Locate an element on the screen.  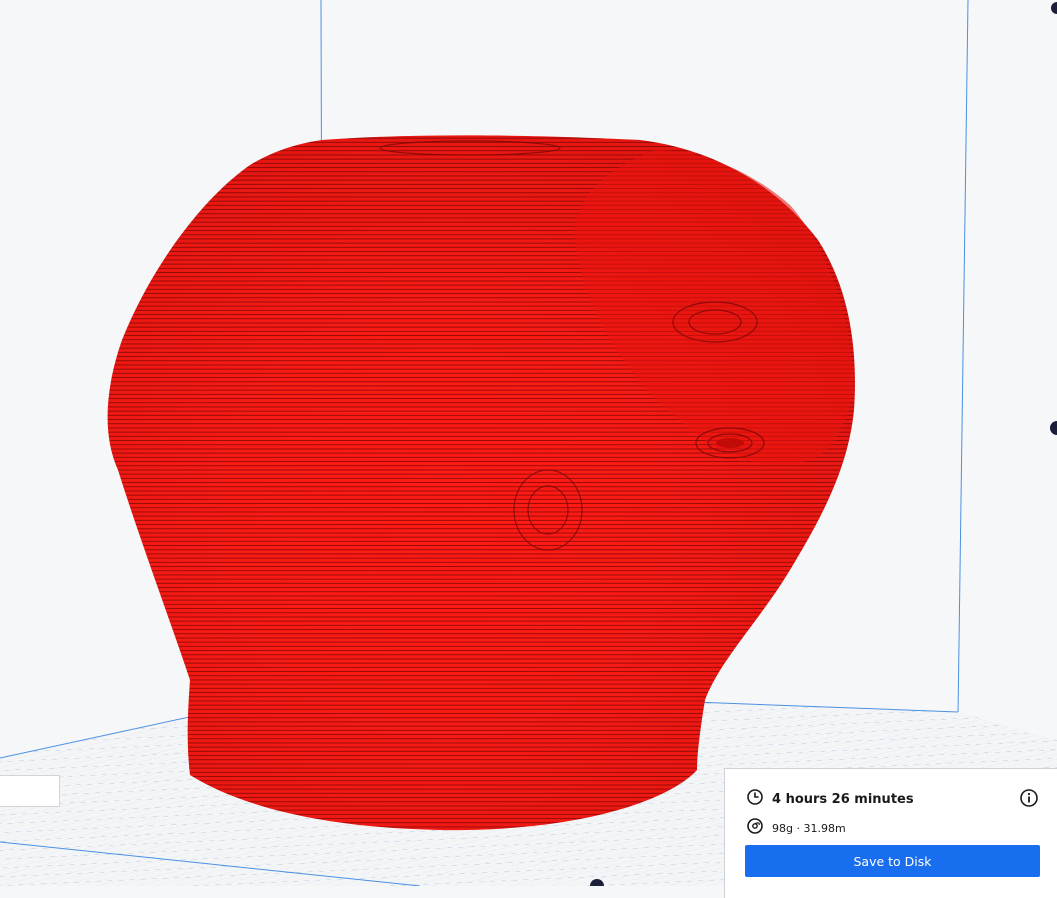
material-row: 98g · 31.98m is located at coordinates (796, 828).